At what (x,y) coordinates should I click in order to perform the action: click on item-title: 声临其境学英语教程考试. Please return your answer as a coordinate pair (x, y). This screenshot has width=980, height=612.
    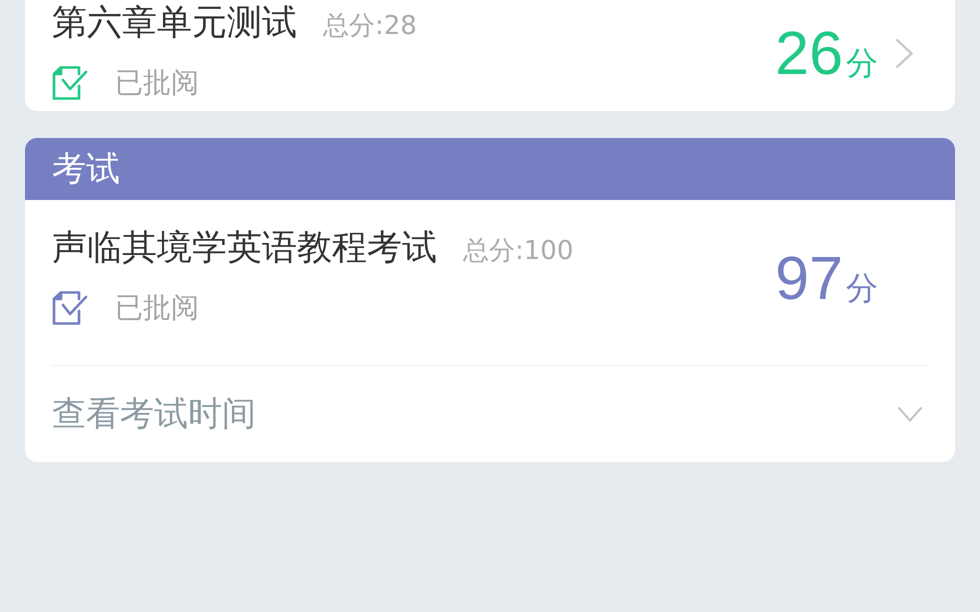
    Looking at the image, I should click on (244, 248).